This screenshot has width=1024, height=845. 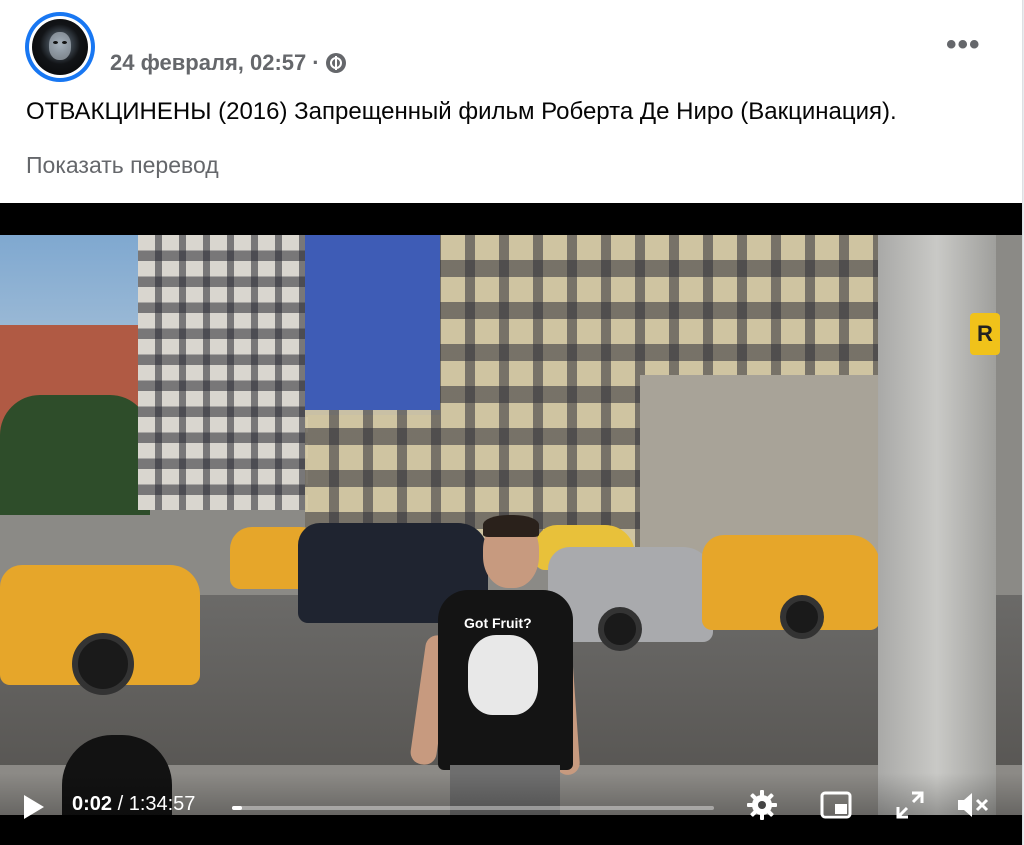 What do you see at coordinates (910, 805) in the screenshot?
I see `fullscreen-icon` at bounding box center [910, 805].